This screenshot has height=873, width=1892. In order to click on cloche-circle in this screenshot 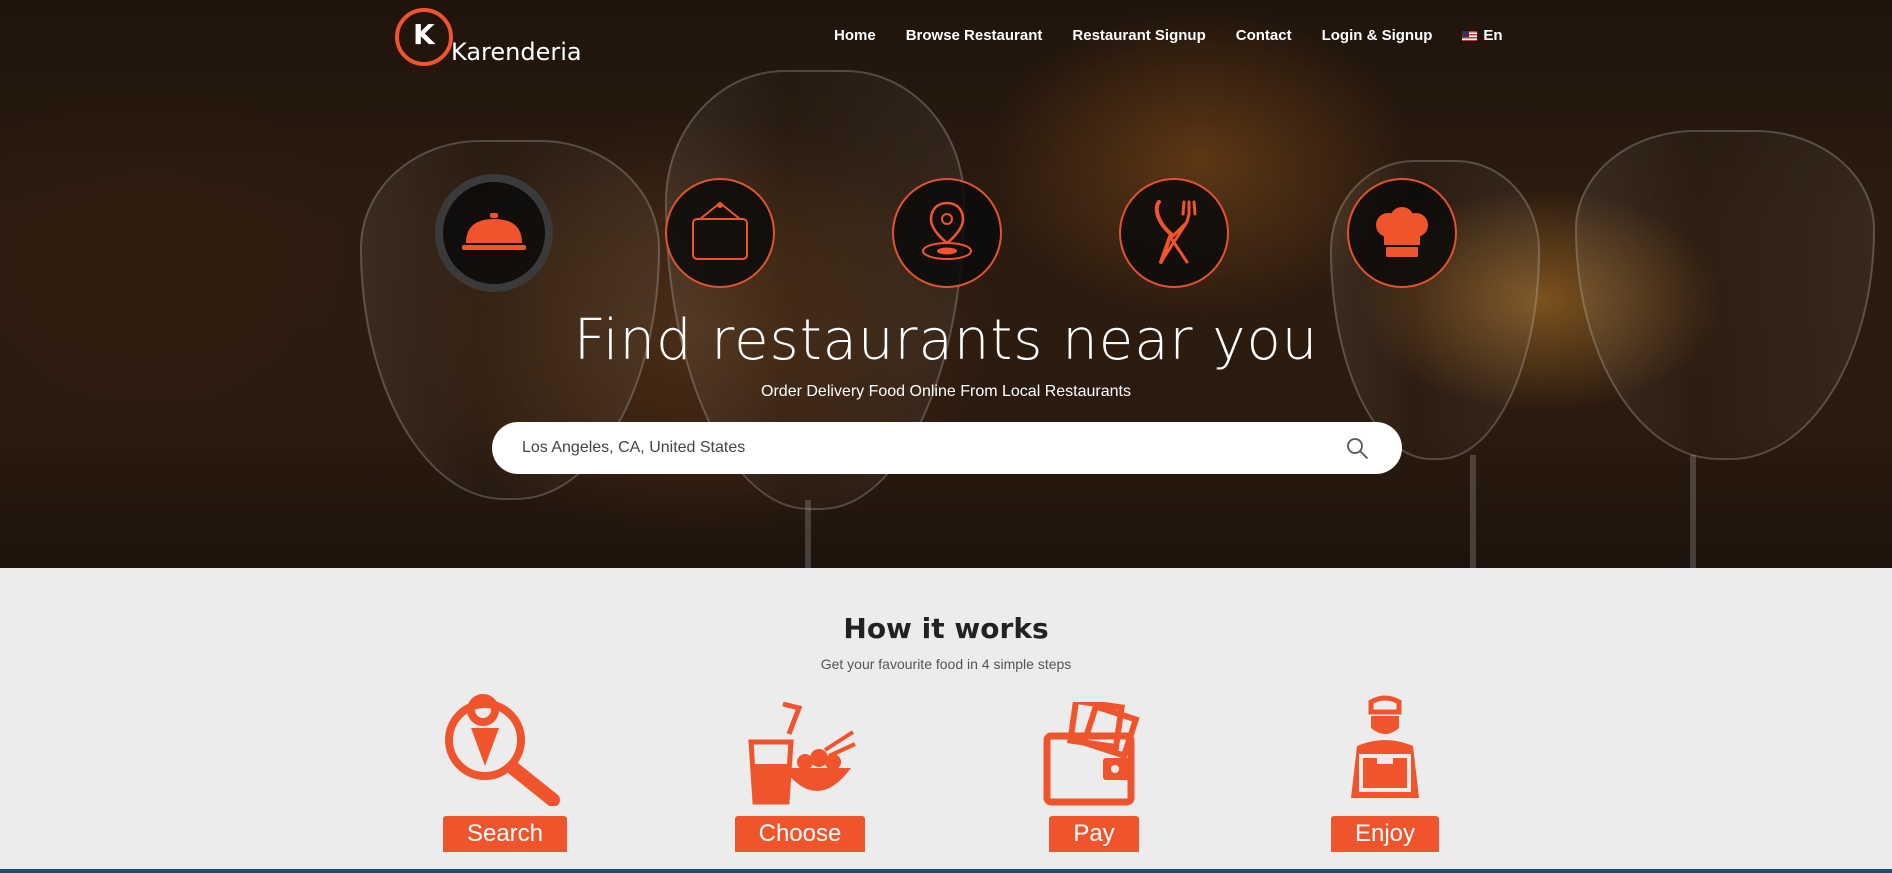, I will do `click(494, 233)`.